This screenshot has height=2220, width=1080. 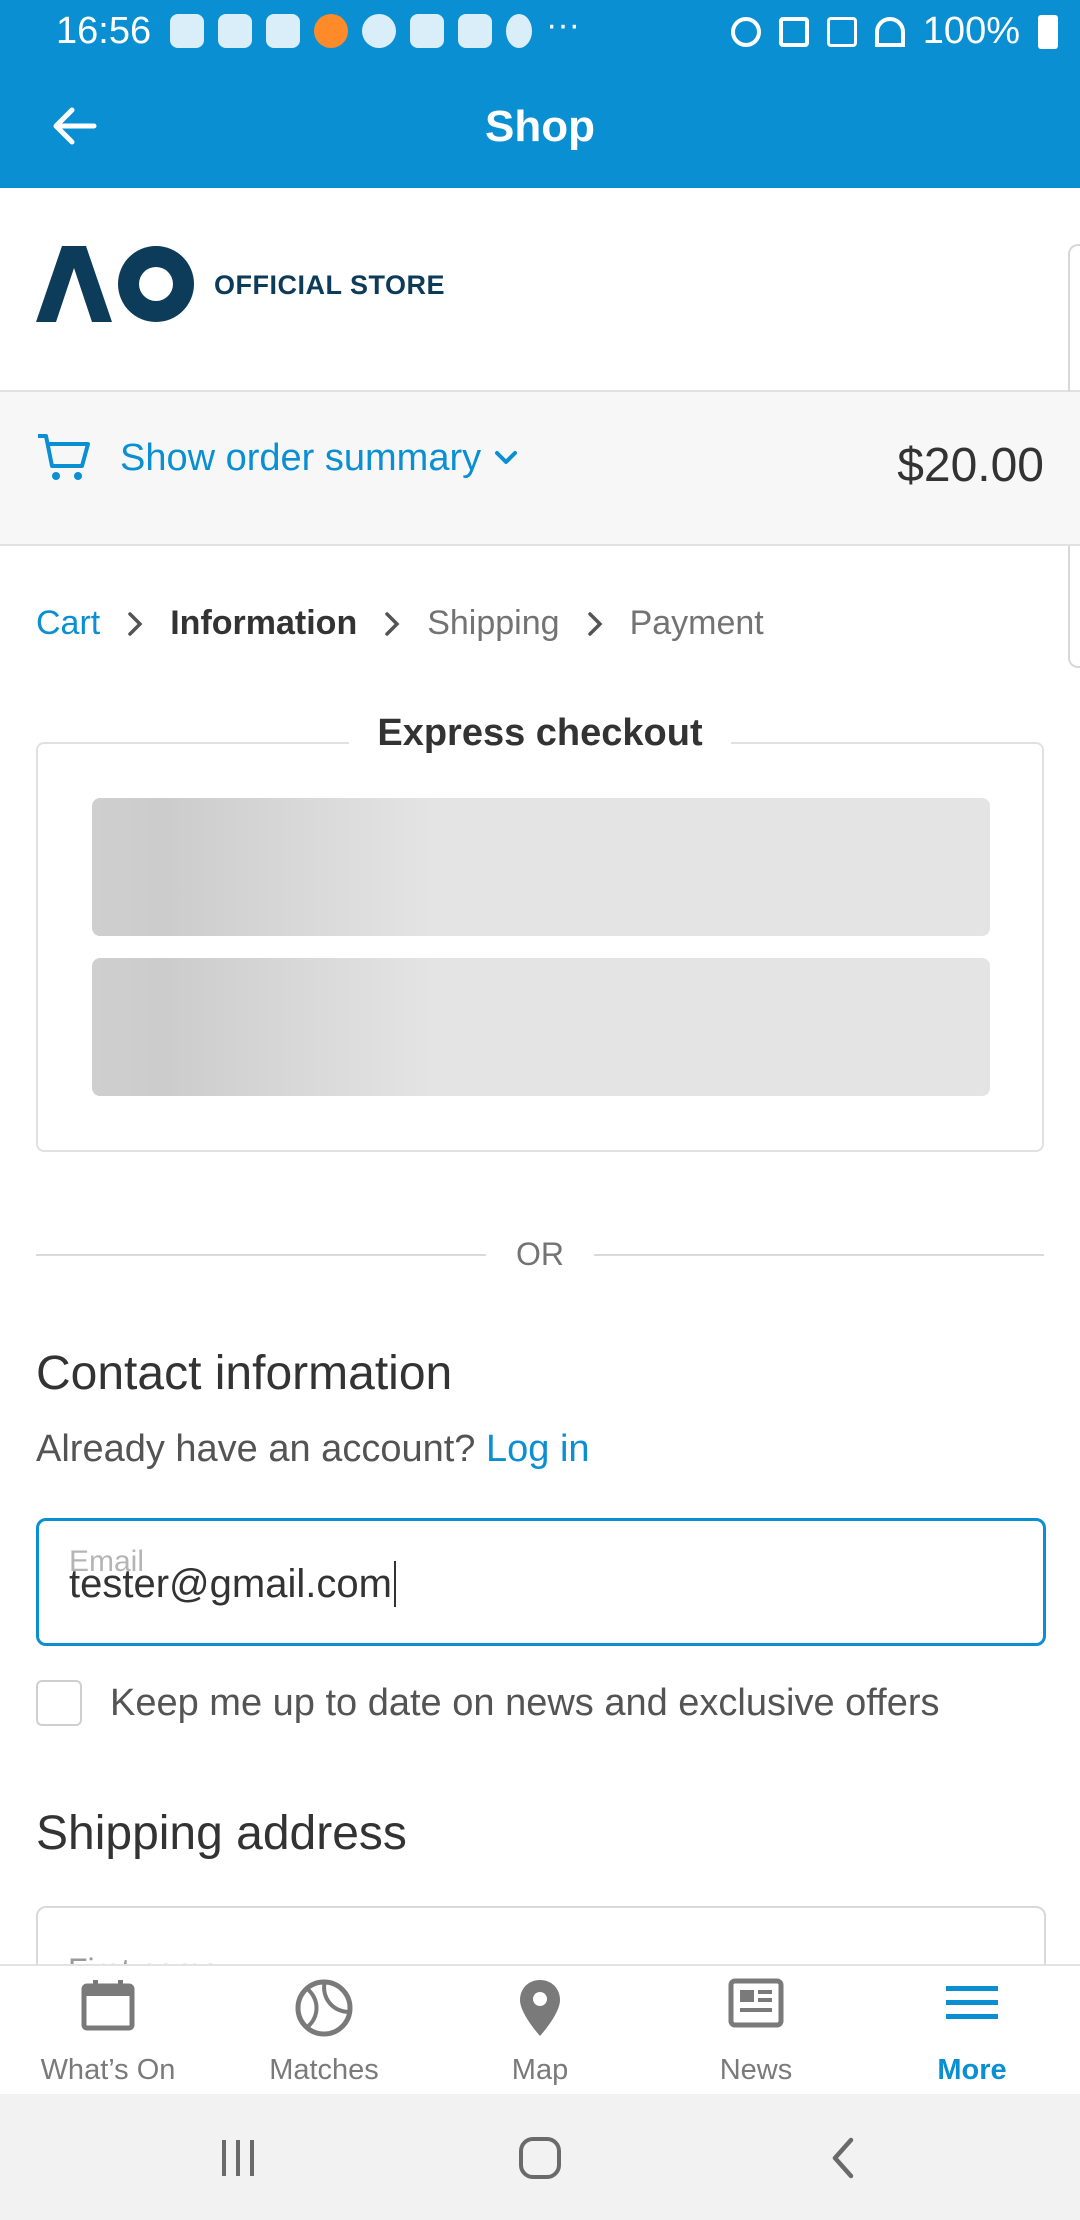 I want to click on recents-button, so click(x=238, y=2158).